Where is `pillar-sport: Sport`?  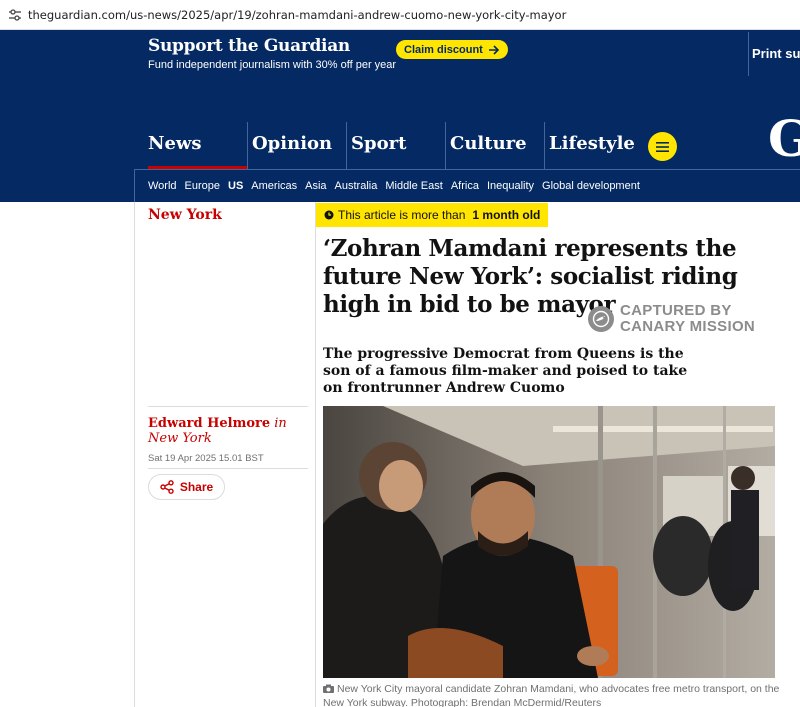 pillar-sport: Sport is located at coordinates (395, 146).